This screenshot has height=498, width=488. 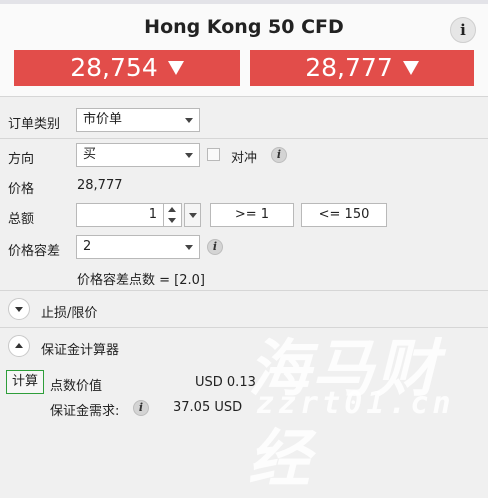 I want to click on stop-limit-expand-button, so click(x=19, y=309).